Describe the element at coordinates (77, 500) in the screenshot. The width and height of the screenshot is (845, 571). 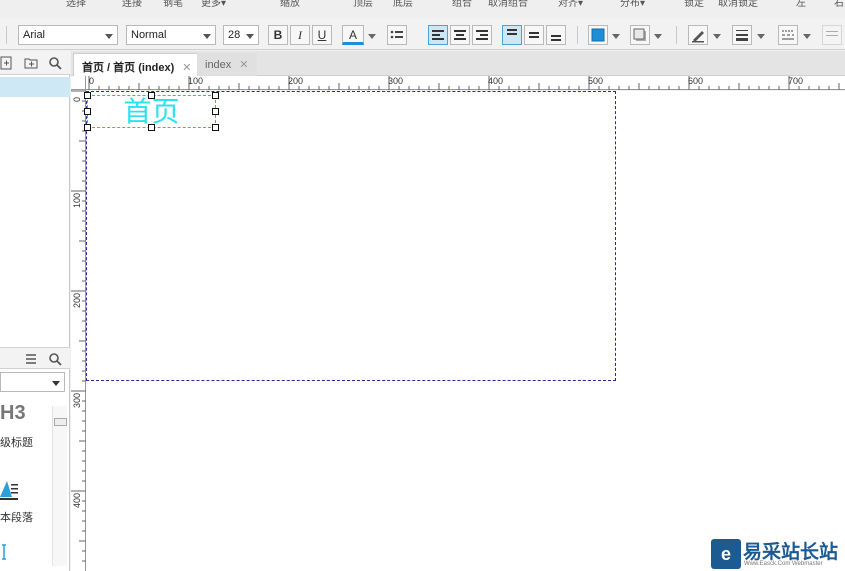
I see `ruler-label-v: 400` at that location.